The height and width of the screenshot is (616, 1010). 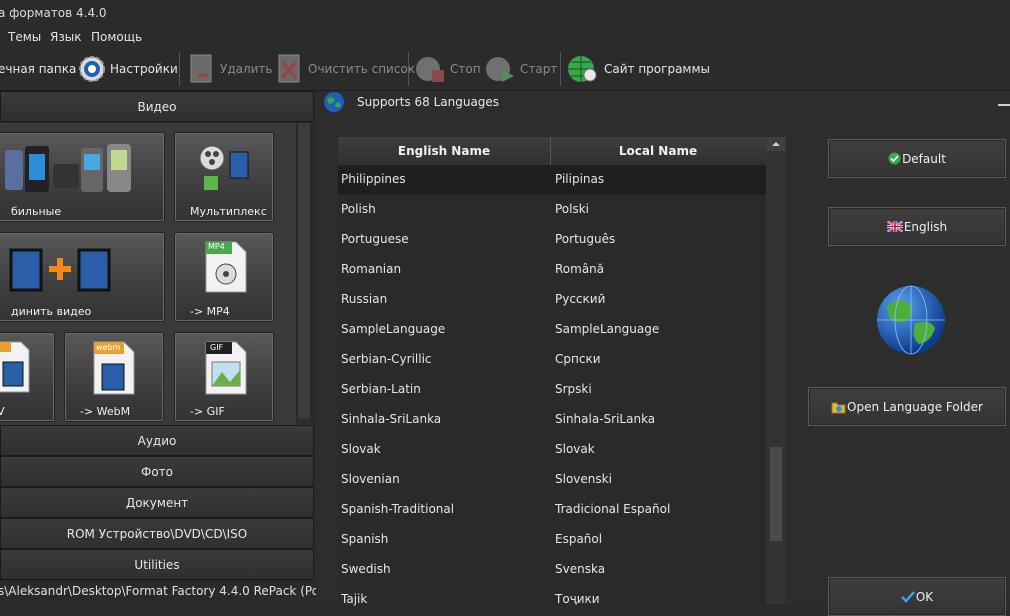 I want to click on table-row: Portuguese Português, so click(x=552, y=240).